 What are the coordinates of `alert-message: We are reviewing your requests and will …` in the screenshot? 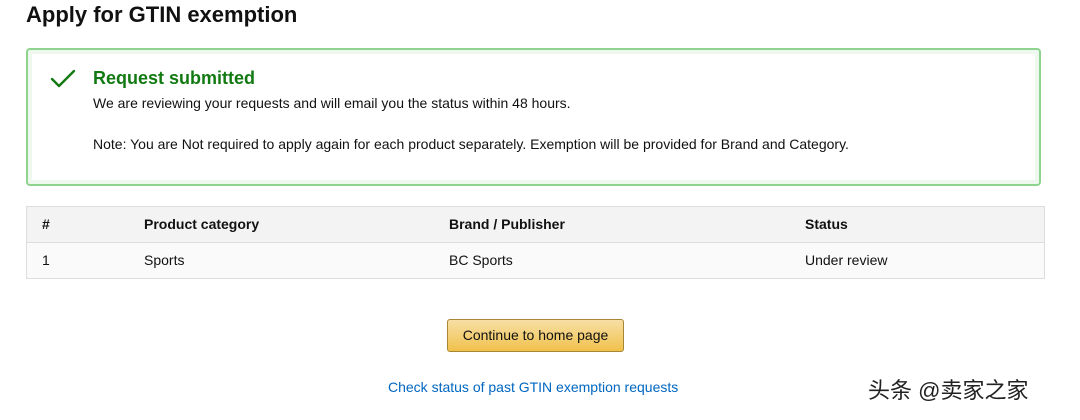 It's located at (332, 103).